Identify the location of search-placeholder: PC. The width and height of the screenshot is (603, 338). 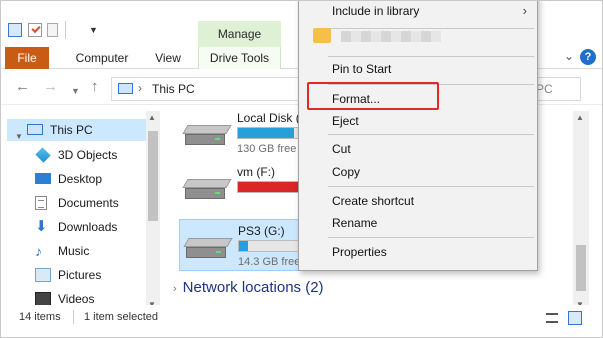
(544, 89).